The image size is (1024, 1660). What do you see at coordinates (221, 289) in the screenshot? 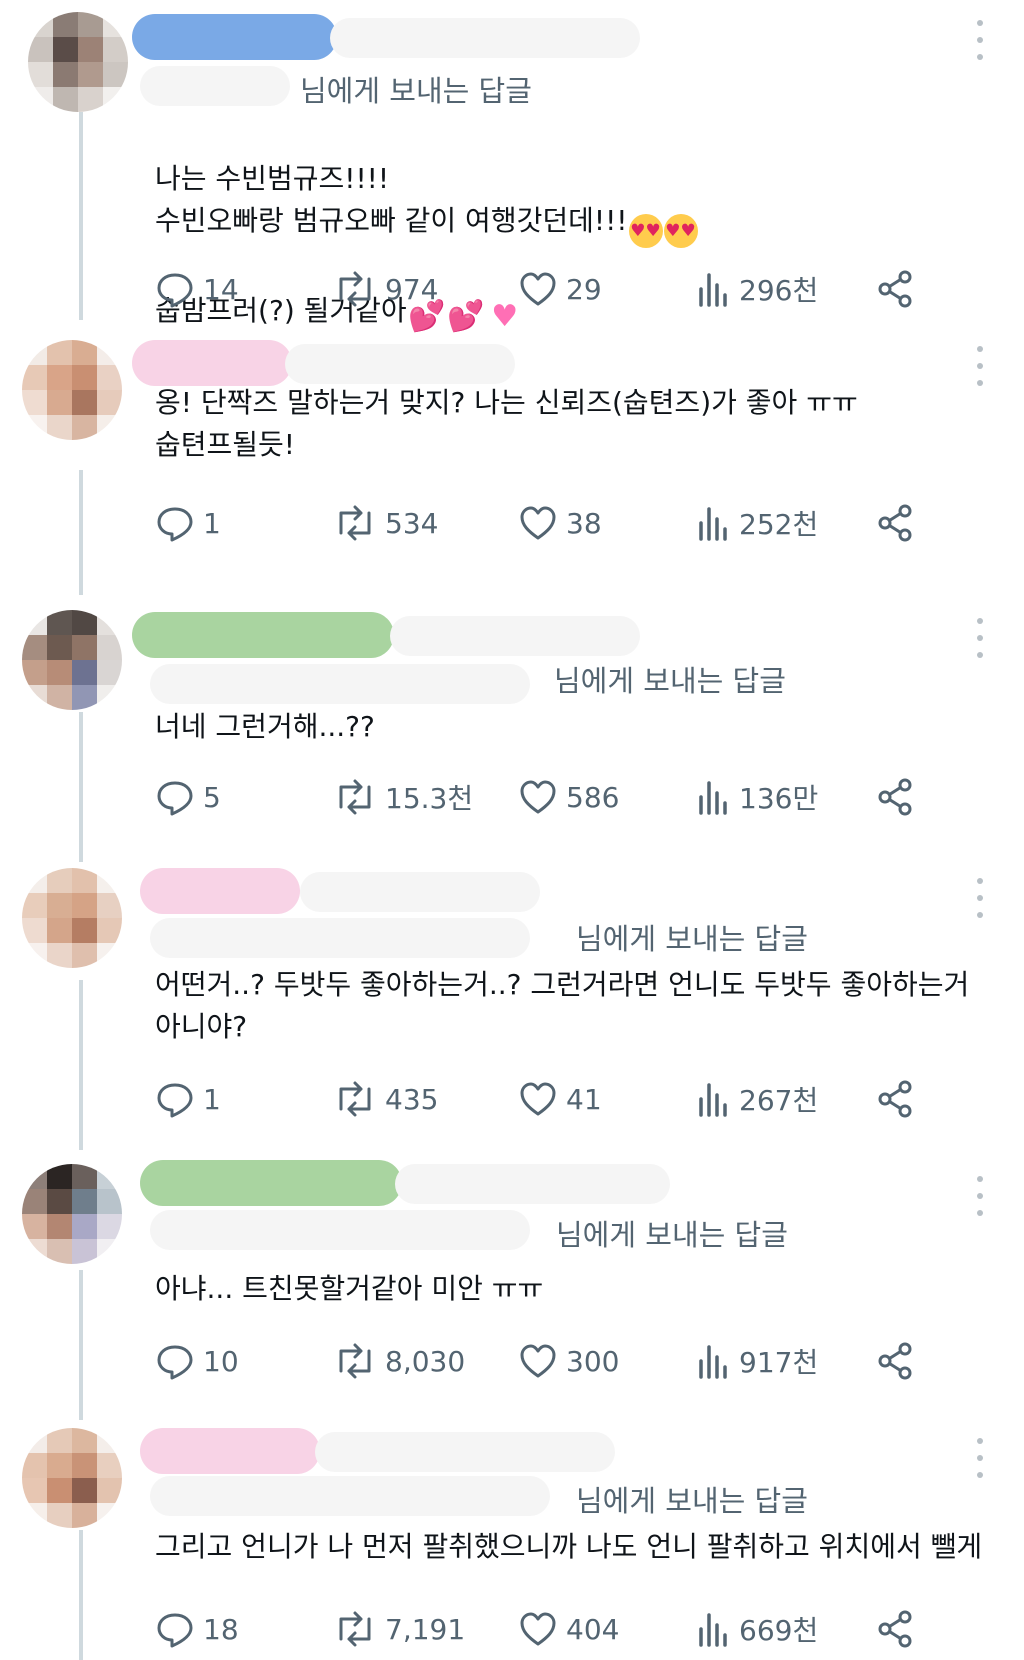
I see `reply-count: 14` at bounding box center [221, 289].